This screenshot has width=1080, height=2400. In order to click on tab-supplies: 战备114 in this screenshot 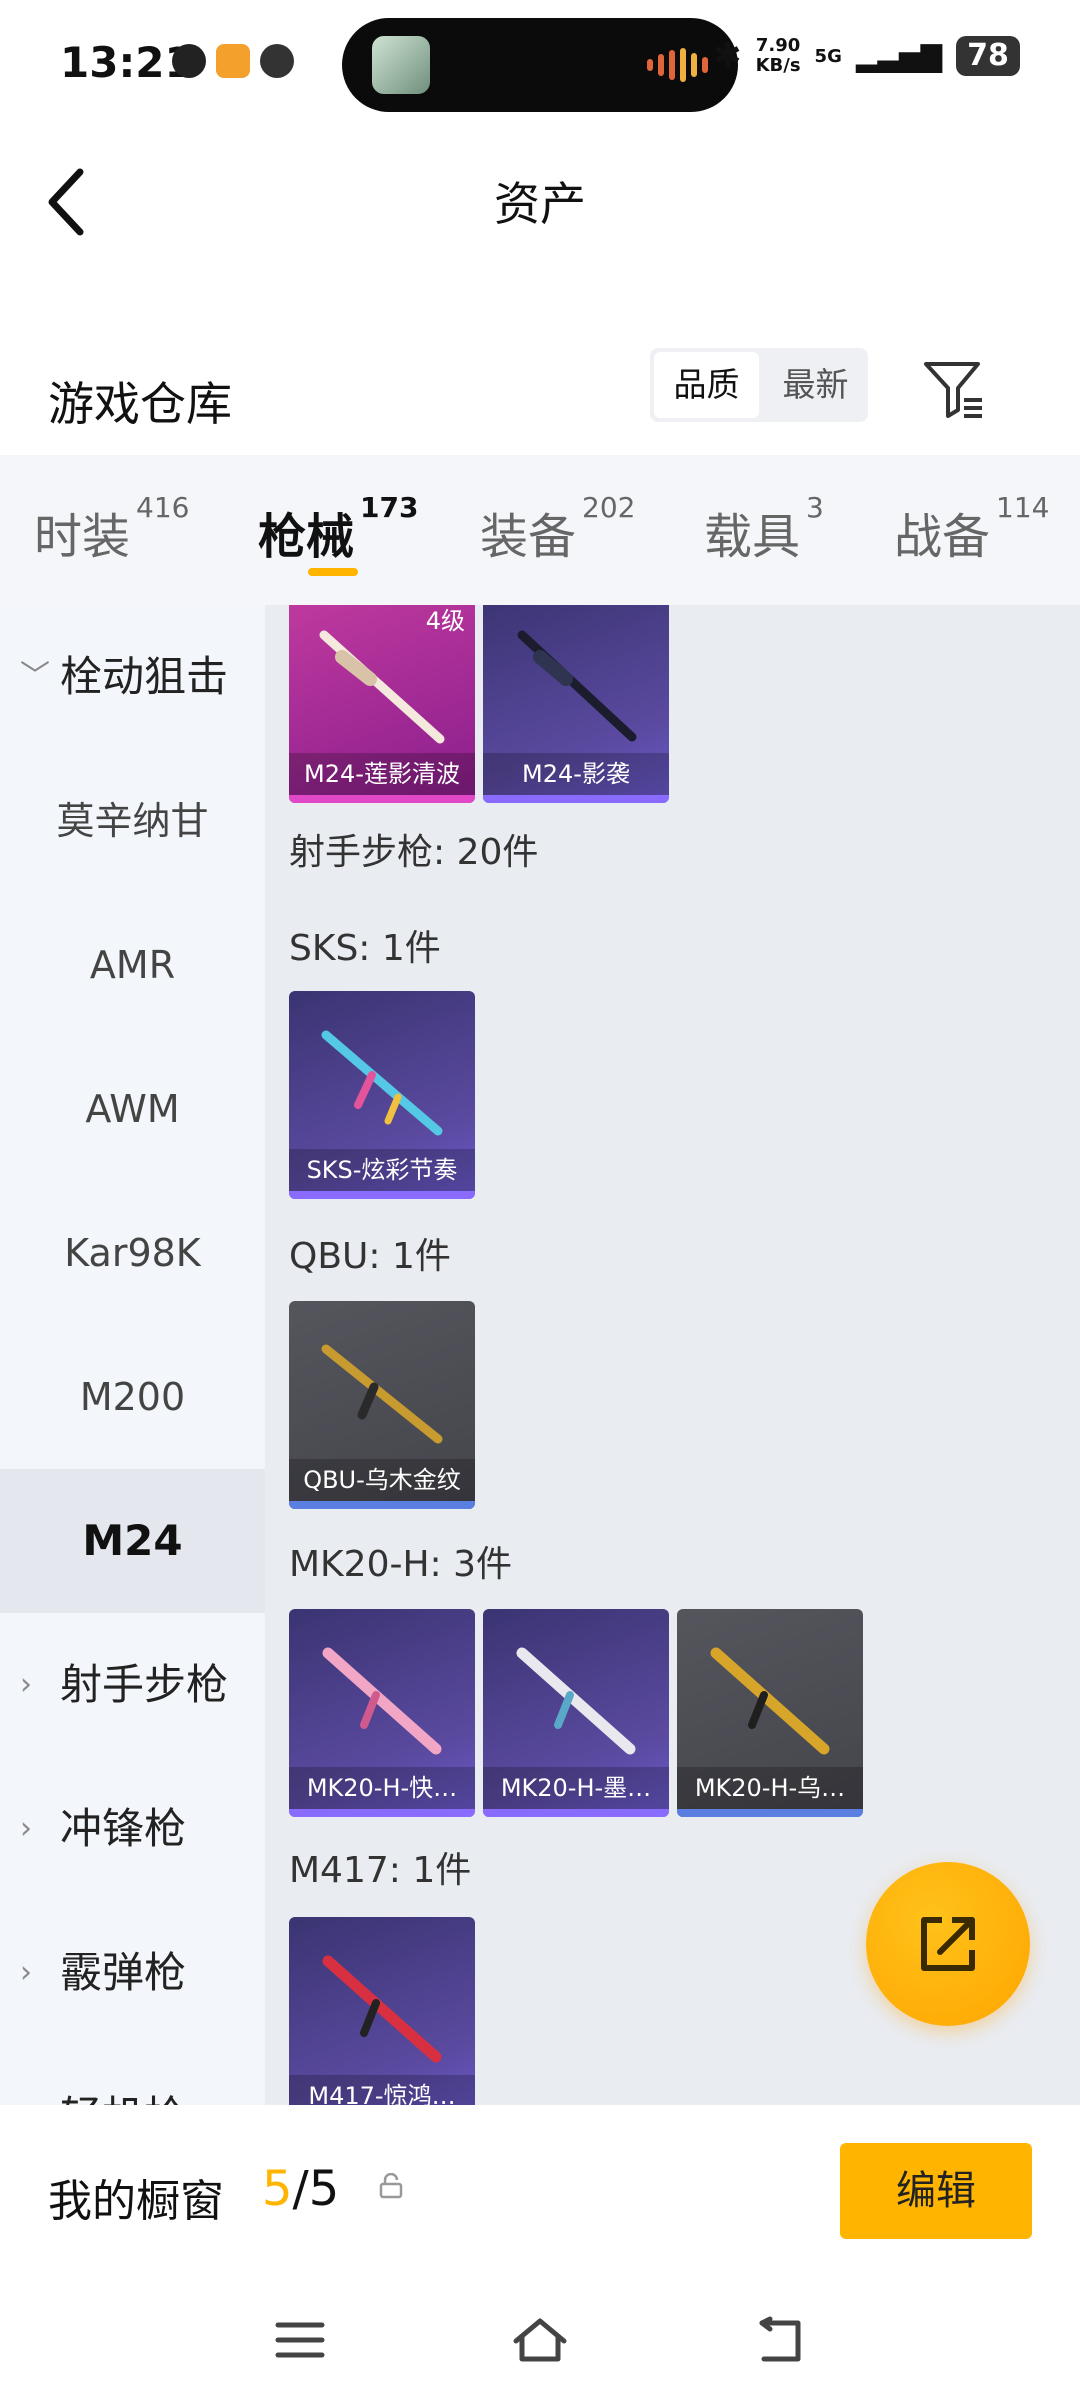, I will do `click(971, 529)`.